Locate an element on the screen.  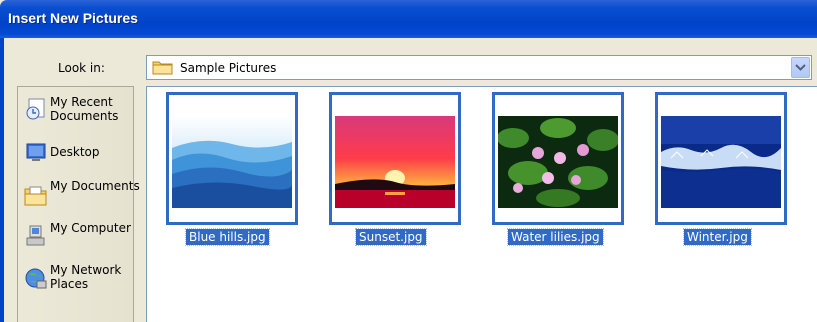
desktop-icon is located at coordinates (36, 153).